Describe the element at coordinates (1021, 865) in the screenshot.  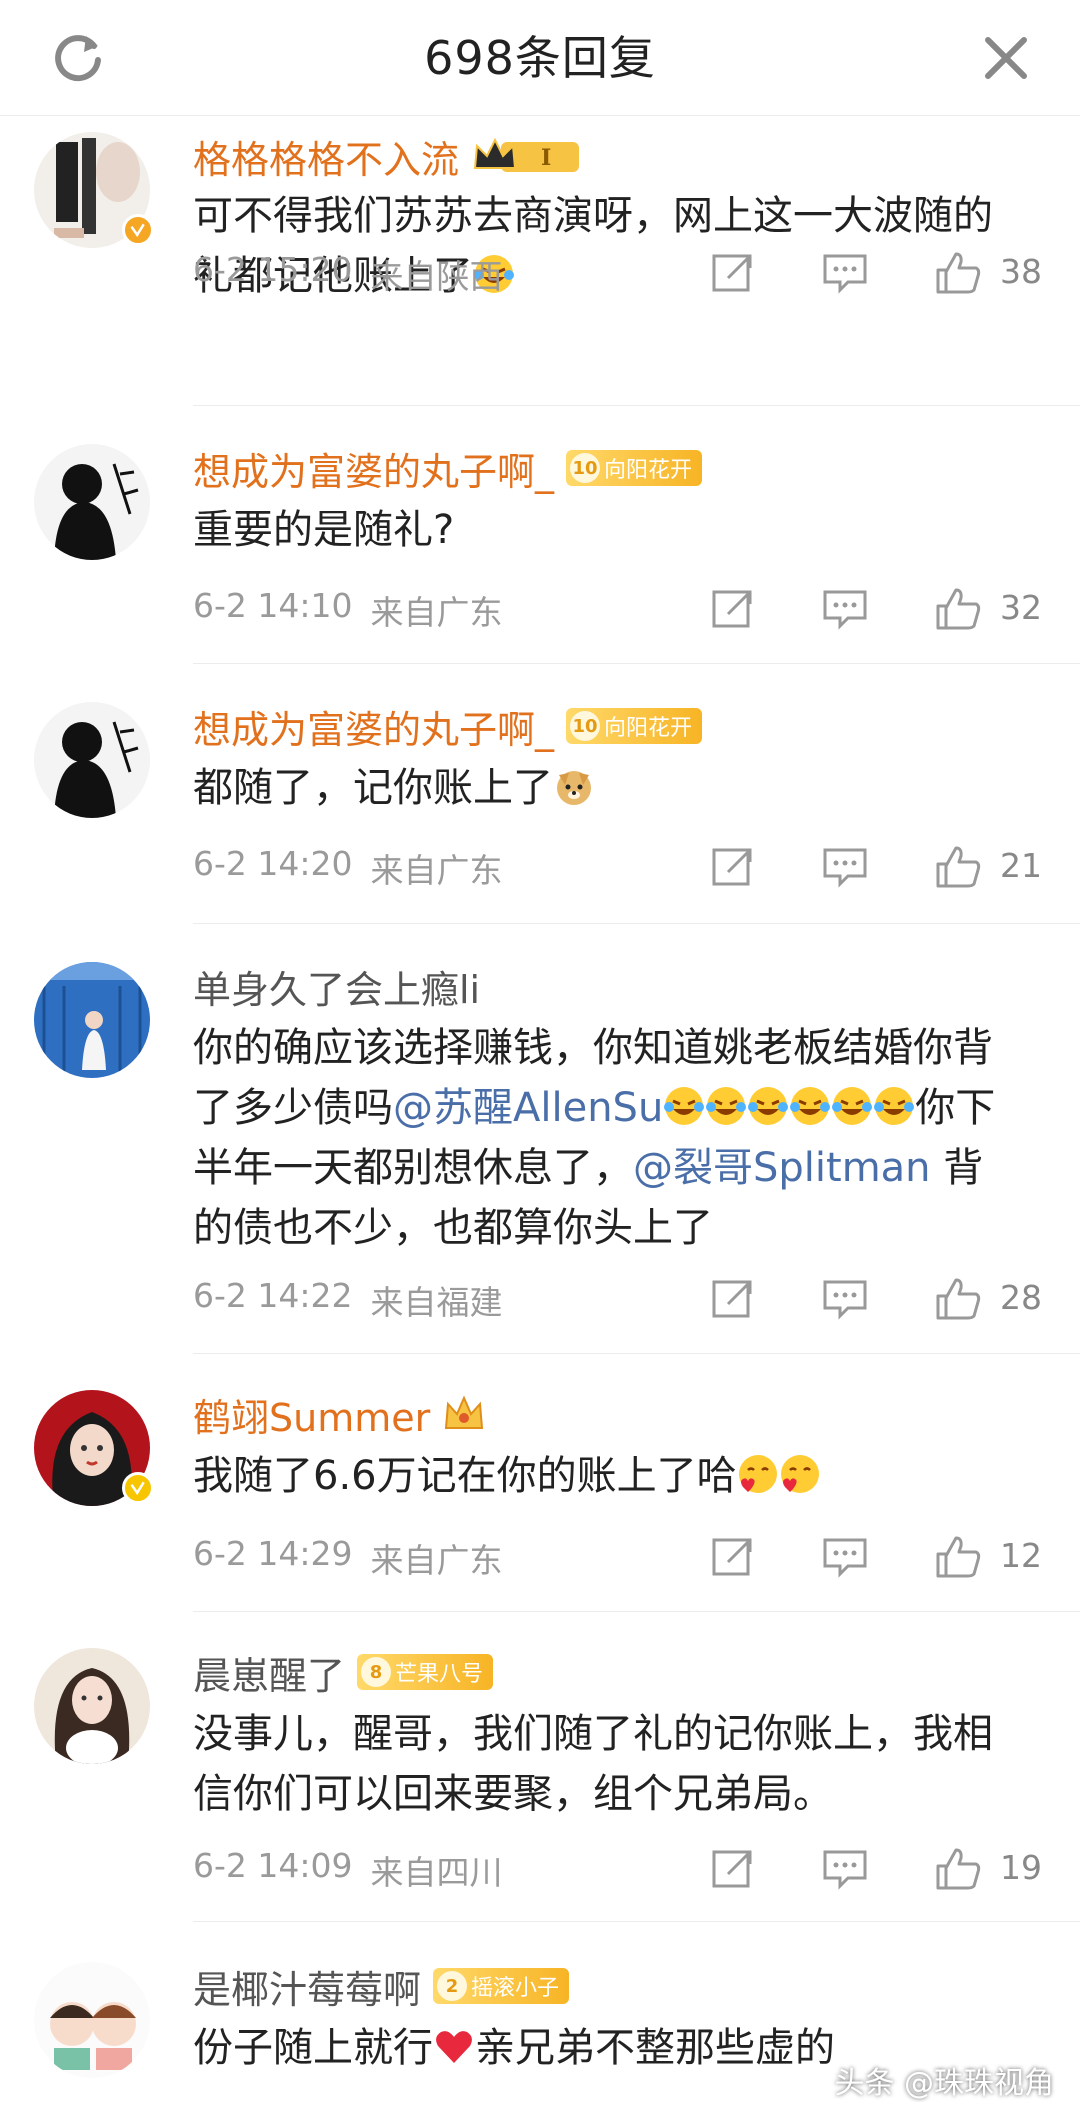
I see `like-count: 21` at that location.